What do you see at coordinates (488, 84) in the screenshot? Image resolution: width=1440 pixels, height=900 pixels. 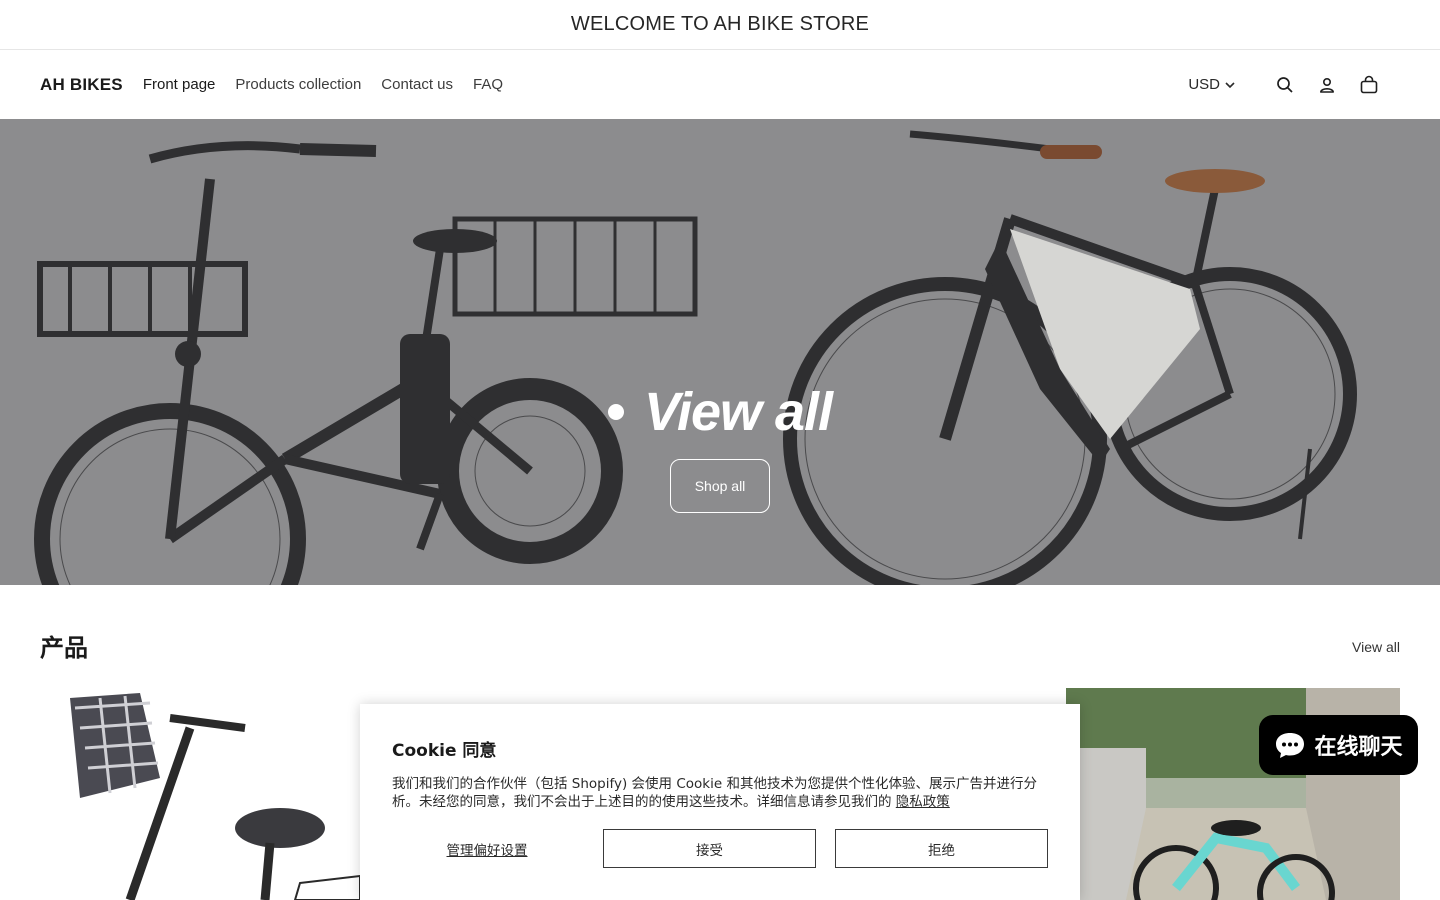 I see `nav-item-faq: FAQ` at bounding box center [488, 84].